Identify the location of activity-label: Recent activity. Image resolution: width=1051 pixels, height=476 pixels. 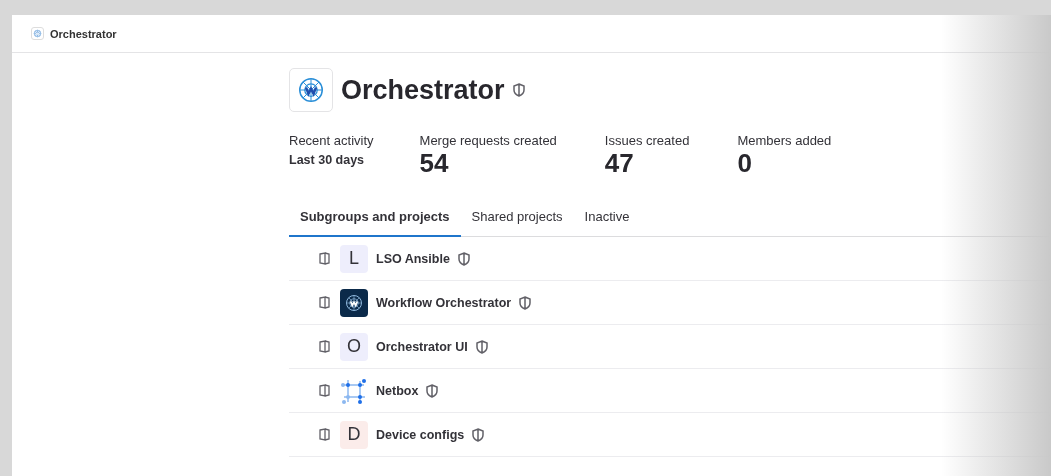
(331, 140).